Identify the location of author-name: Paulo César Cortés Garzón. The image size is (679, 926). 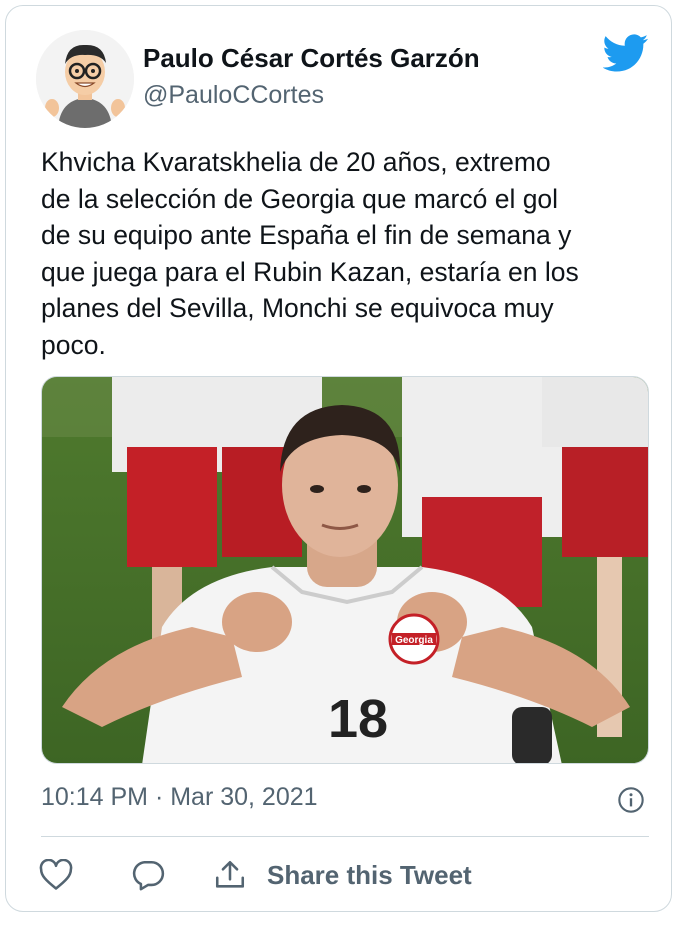
(311, 58).